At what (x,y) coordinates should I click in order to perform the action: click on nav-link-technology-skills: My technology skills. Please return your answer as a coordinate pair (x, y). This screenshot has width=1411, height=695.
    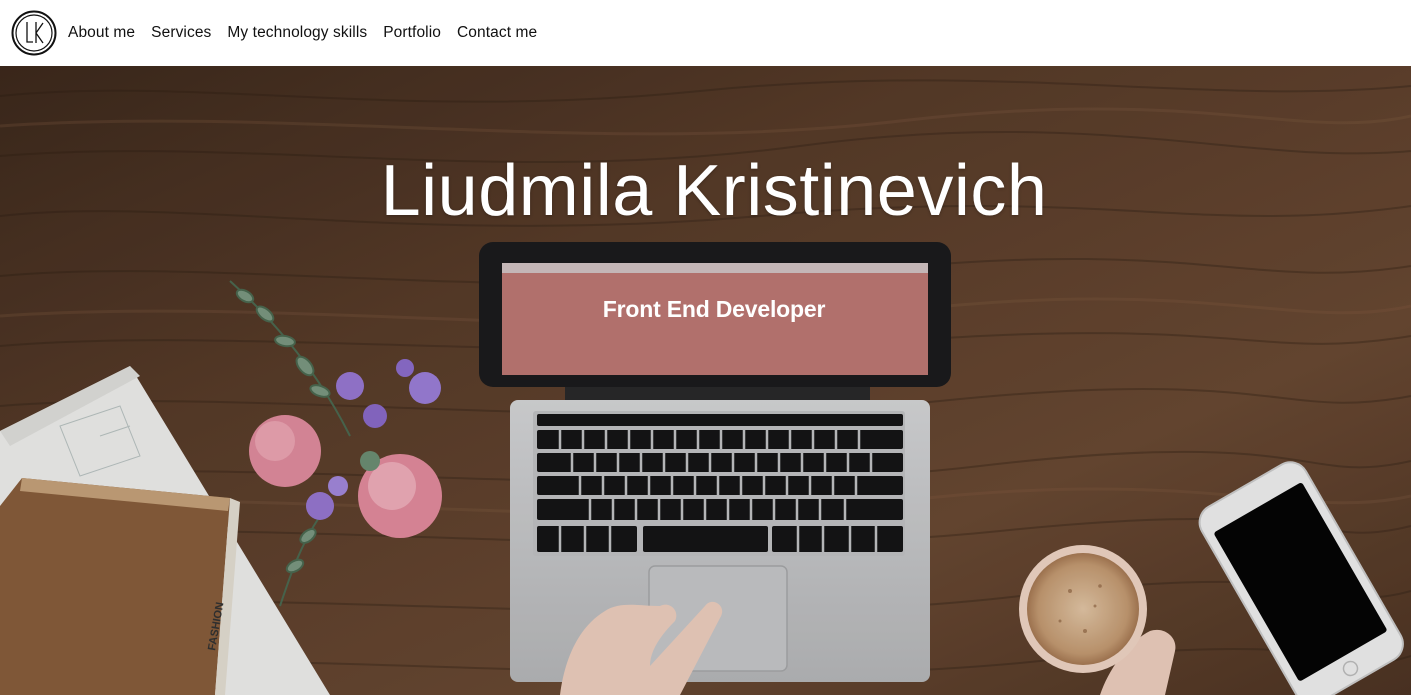
    Looking at the image, I should click on (297, 33).